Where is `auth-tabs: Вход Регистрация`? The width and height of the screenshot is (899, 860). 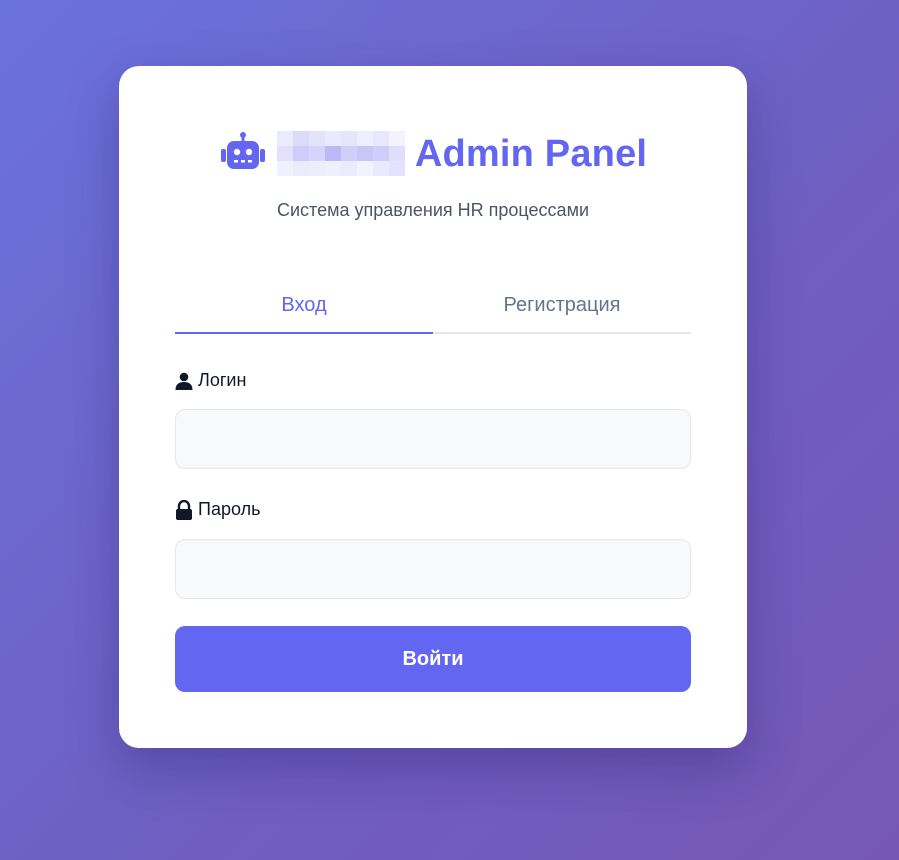
auth-tabs: Вход Регистрация is located at coordinates (433, 306).